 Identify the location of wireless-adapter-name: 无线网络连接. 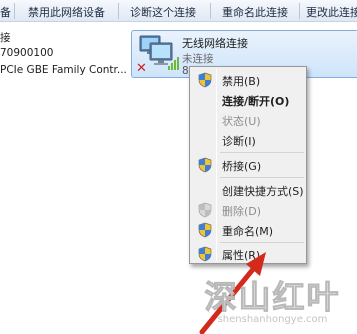
(215, 43).